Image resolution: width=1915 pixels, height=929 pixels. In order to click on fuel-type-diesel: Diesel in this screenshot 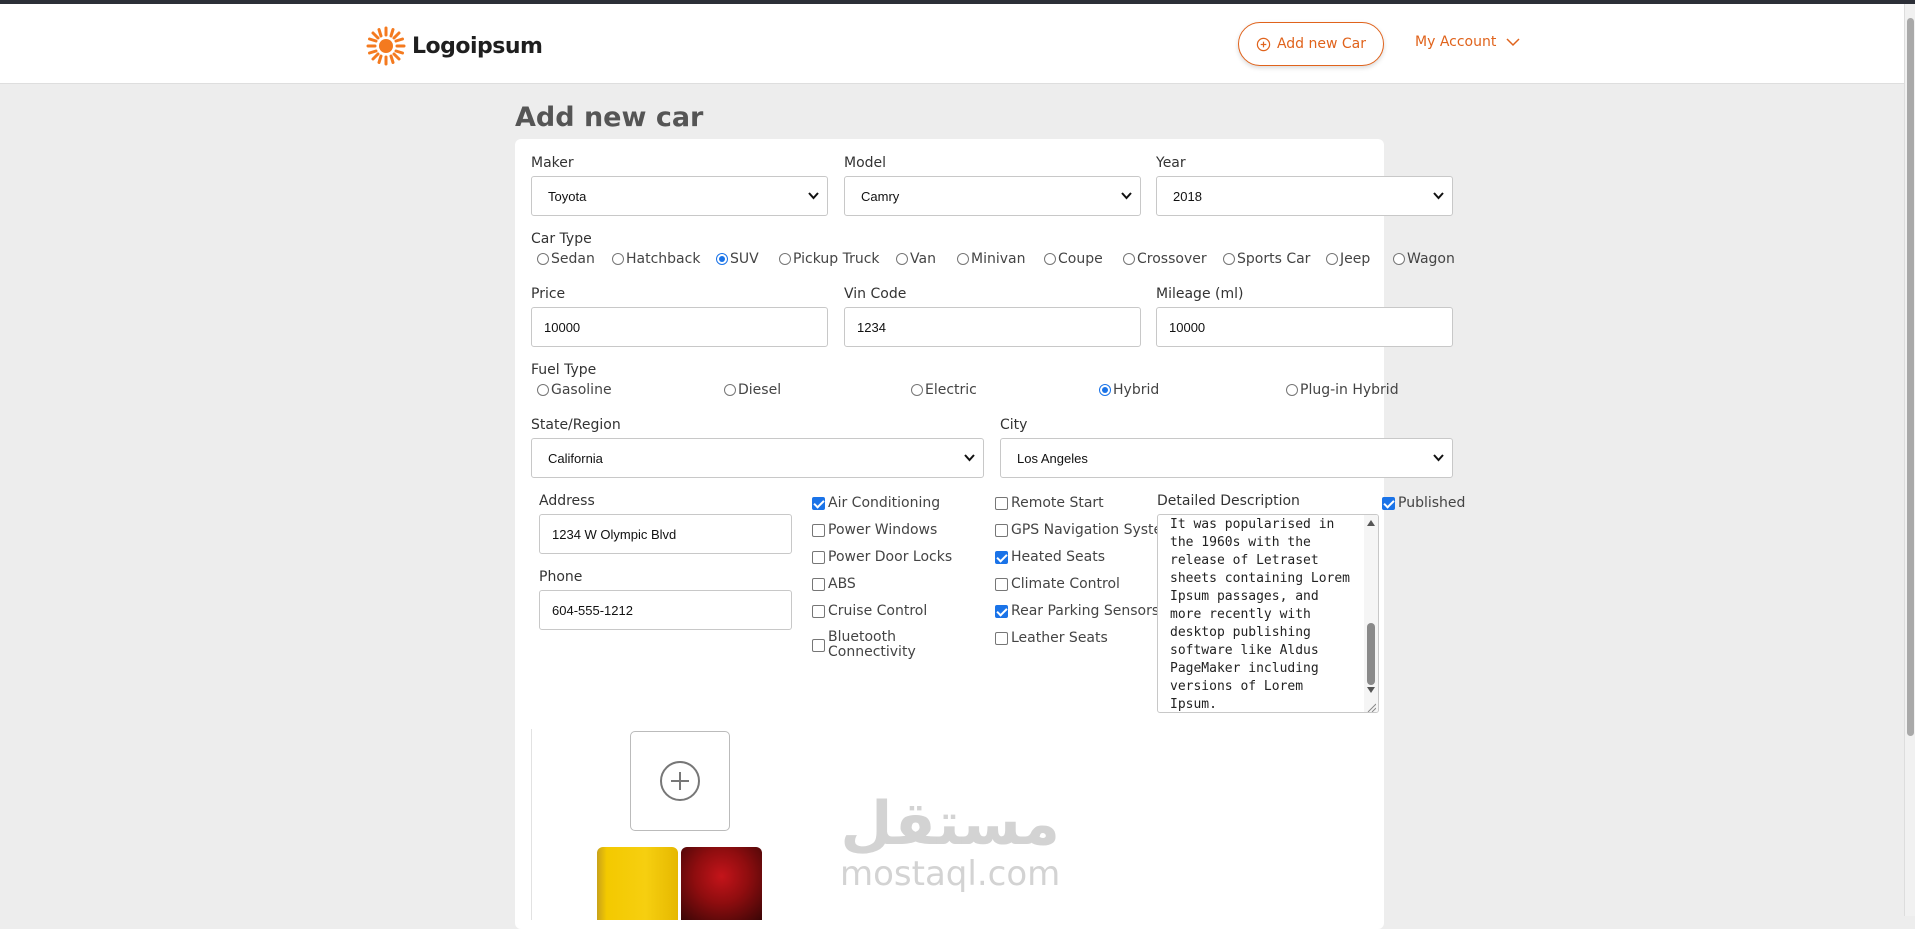, I will do `click(752, 390)`.